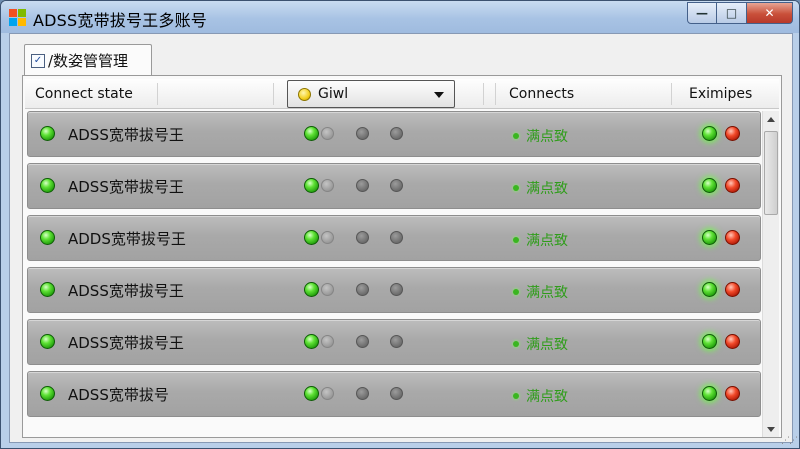  I want to click on minimize-button: —, so click(702, 13).